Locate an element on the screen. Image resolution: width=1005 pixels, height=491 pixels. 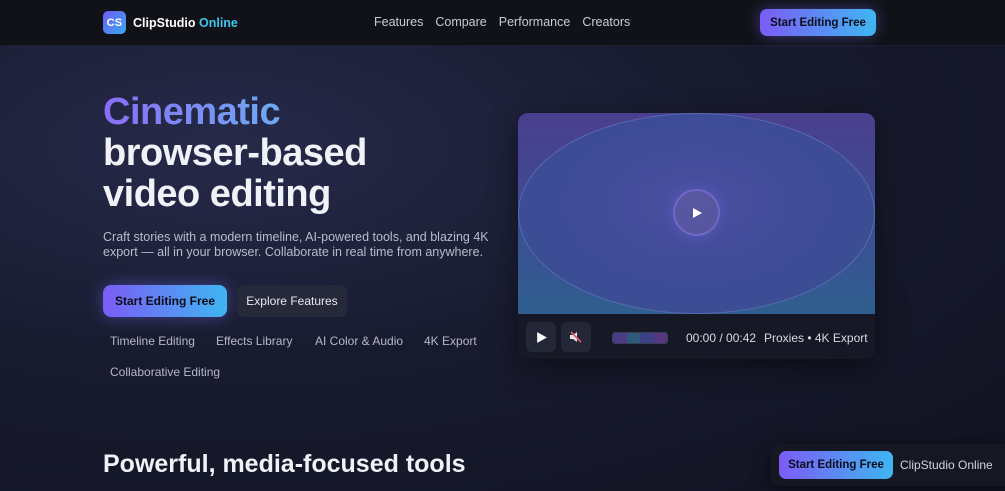
explore-features-button: Explore Features is located at coordinates (292, 301).